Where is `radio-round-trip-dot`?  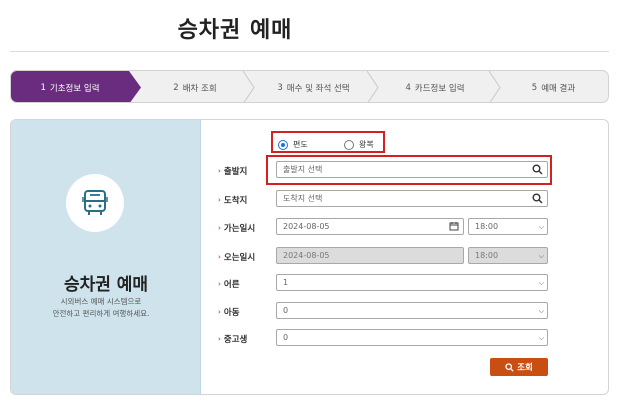 radio-round-trip-dot is located at coordinates (349, 144).